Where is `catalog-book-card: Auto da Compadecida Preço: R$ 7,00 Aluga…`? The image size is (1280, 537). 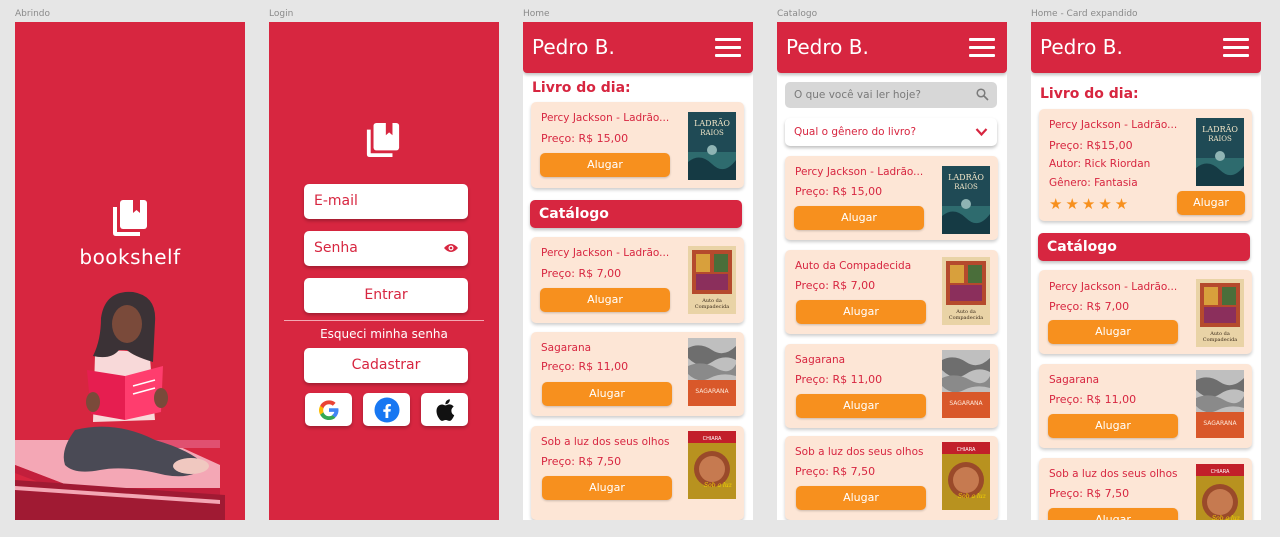
catalog-book-card: Auto da Compadecida Preço: R$ 7,00 Aluga… is located at coordinates (891, 292).